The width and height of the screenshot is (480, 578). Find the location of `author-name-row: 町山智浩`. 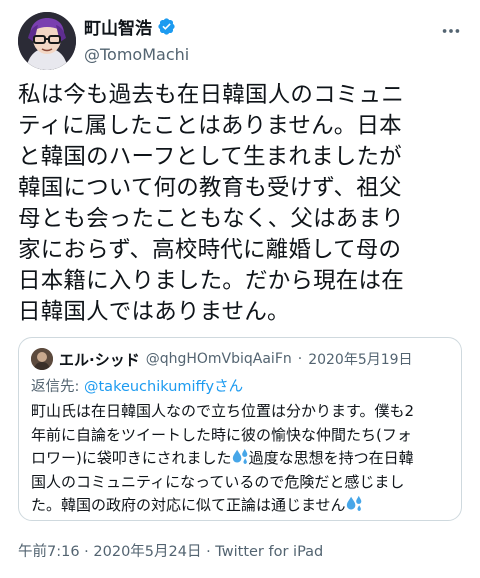

author-name-row: 町山智浩 is located at coordinates (136, 26).